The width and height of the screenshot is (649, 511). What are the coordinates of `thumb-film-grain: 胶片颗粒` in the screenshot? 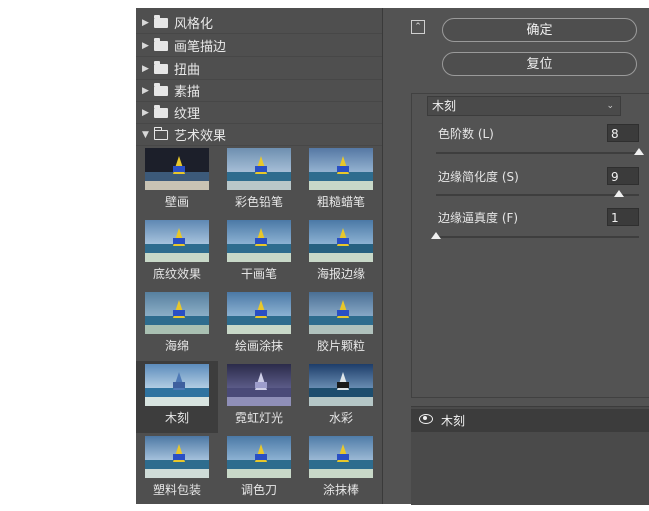 It's located at (341, 325).